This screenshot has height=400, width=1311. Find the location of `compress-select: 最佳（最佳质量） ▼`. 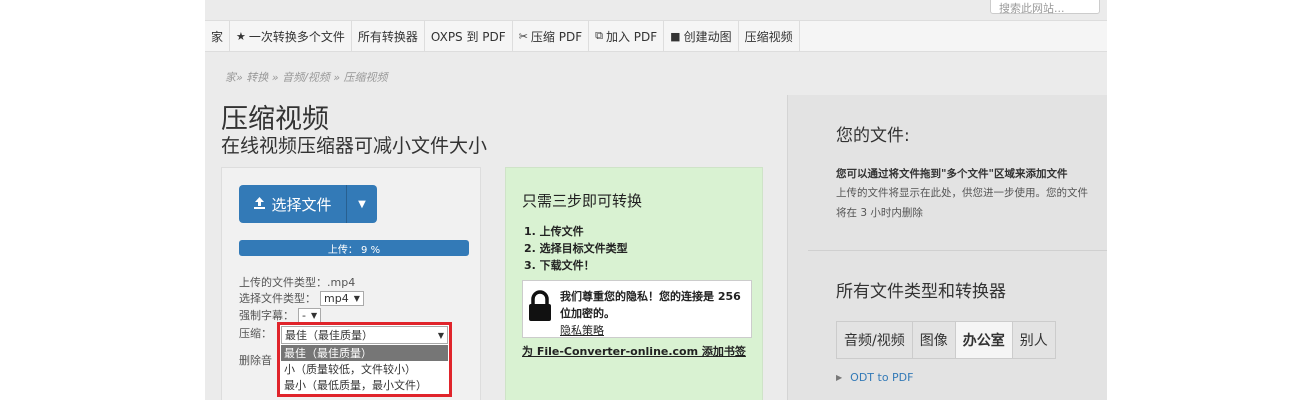

compress-select: 最佳（最佳质量） ▼ is located at coordinates (364, 335).